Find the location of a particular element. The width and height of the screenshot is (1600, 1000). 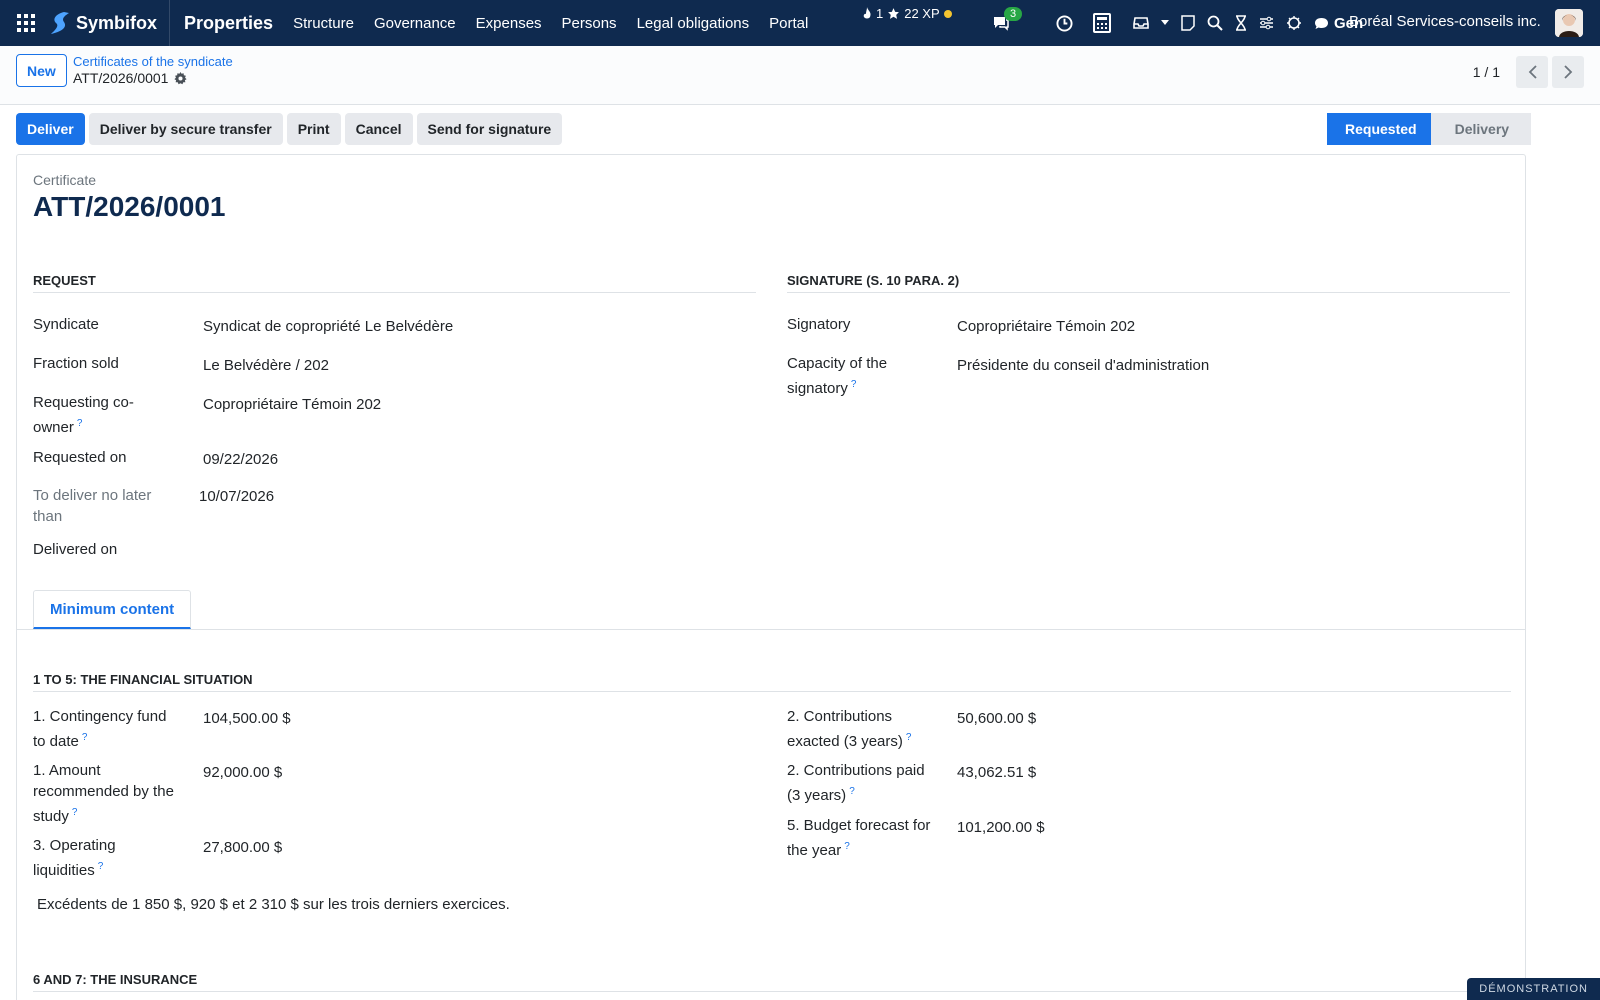

search-icon is located at coordinates (1215, 23).